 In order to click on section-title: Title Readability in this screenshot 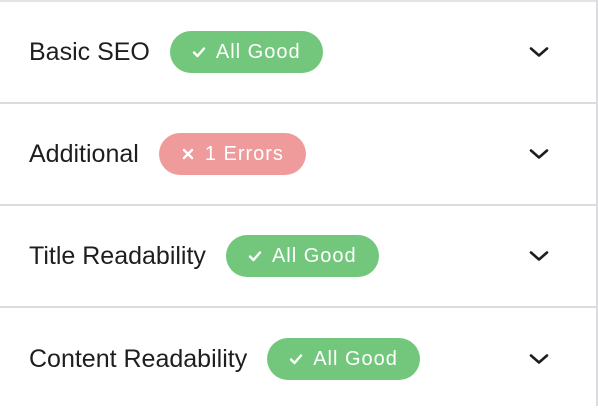, I will do `click(117, 255)`.